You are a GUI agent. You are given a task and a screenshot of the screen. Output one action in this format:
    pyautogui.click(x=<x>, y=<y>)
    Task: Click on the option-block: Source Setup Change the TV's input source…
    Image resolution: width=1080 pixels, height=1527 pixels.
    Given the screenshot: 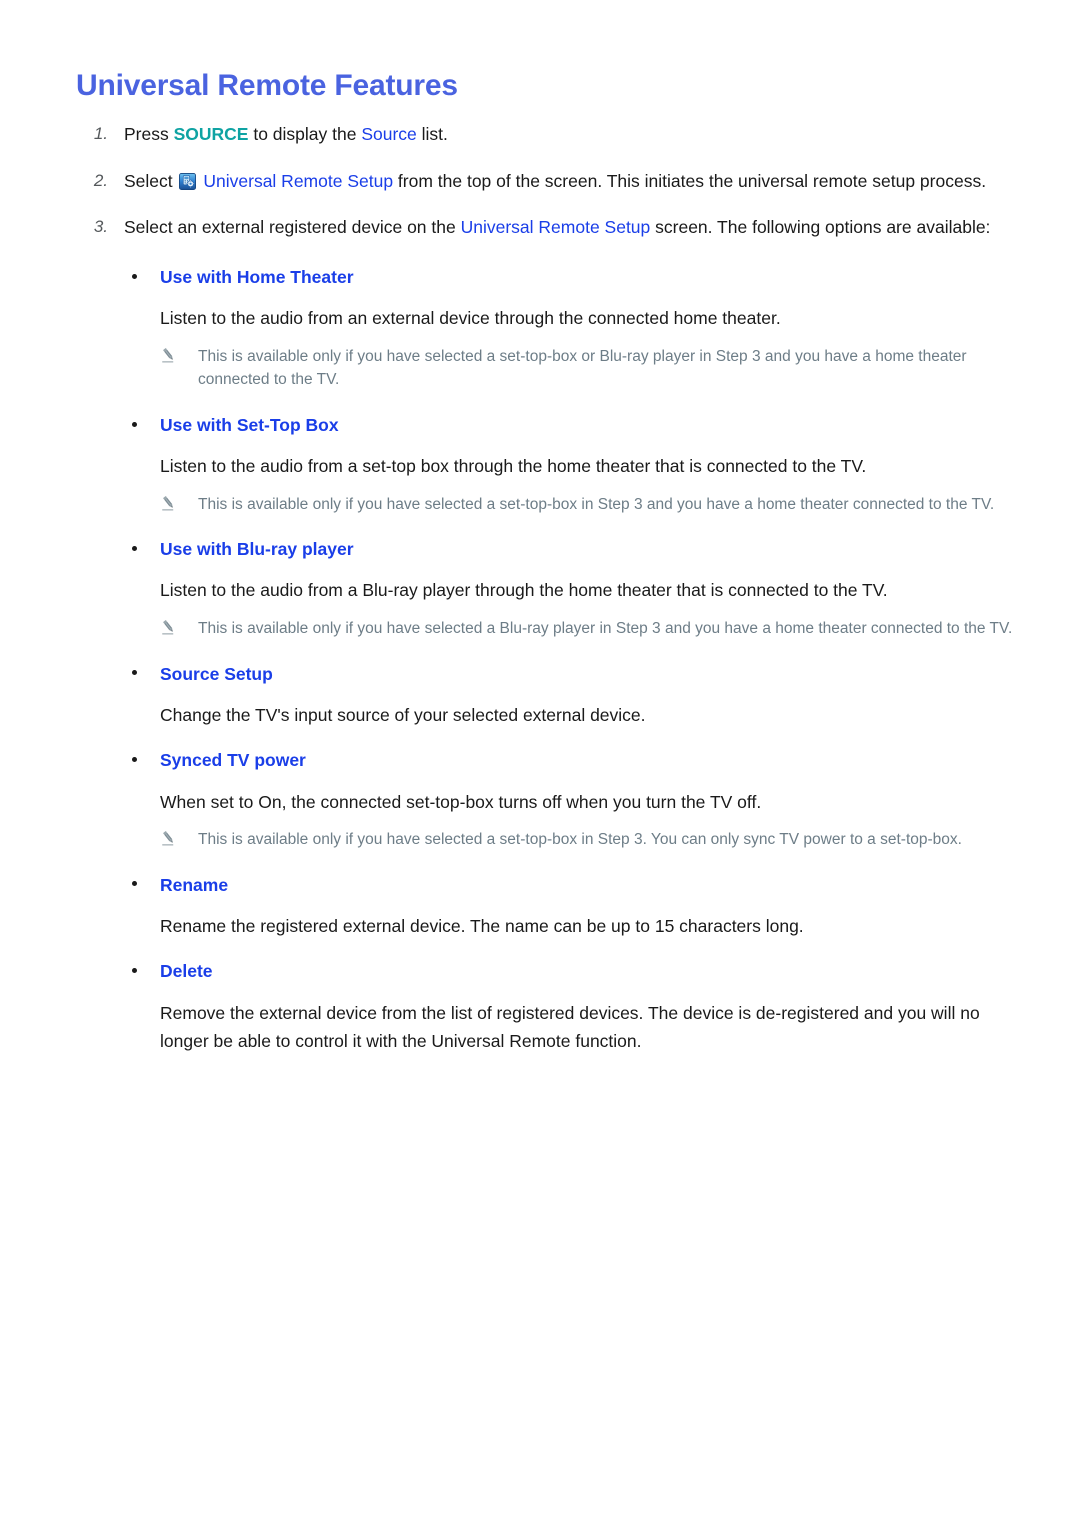 What is the action you would take?
    pyautogui.click(x=547, y=695)
    